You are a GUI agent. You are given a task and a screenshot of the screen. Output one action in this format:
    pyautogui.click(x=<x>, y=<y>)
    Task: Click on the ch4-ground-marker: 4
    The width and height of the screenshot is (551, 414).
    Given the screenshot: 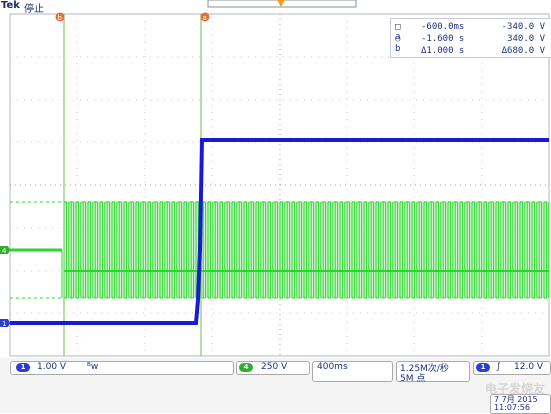 What is the action you would take?
    pyautogui.click(x=5, y=250)
    